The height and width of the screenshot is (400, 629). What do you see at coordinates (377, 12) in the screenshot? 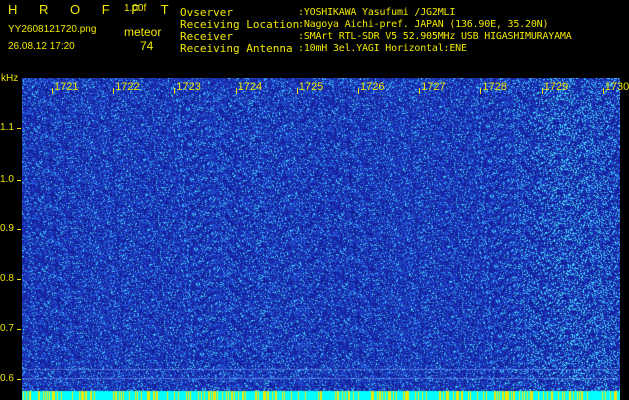
I see `observer-value: :YOSHIKAWA Yasufumi /JG2MLI` at bounding box center [377, 12].